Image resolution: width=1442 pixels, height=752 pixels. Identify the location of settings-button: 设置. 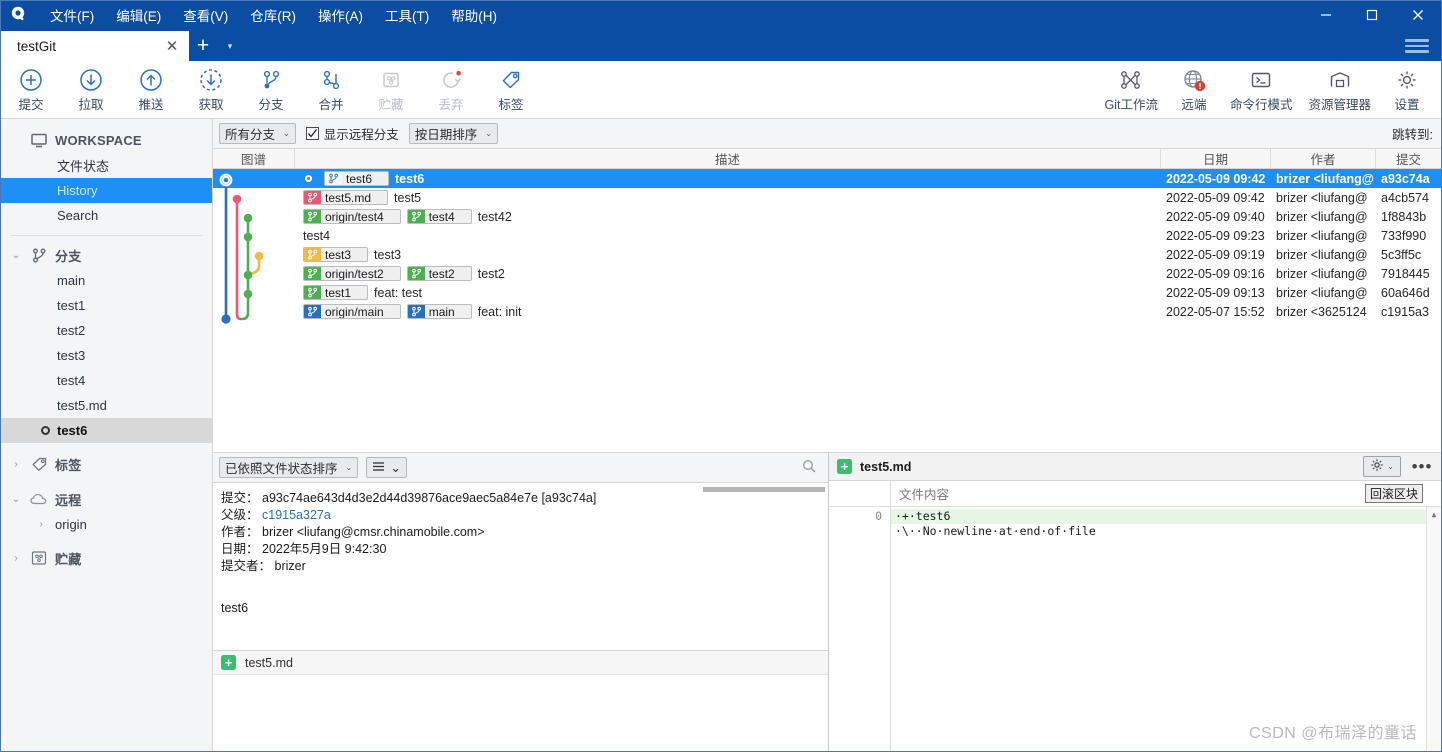
(1407, 90).